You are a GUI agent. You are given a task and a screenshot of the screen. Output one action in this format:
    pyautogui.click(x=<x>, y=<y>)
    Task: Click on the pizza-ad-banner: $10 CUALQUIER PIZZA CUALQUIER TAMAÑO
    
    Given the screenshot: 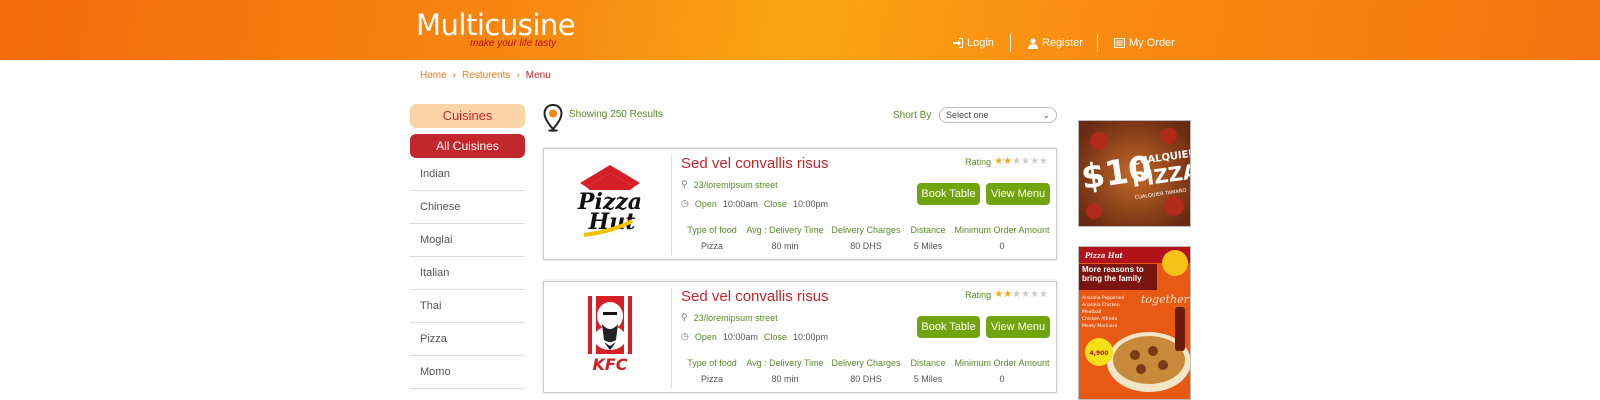 What is the action you would take?
    pyautogui.click(x=1134, y=173)
    